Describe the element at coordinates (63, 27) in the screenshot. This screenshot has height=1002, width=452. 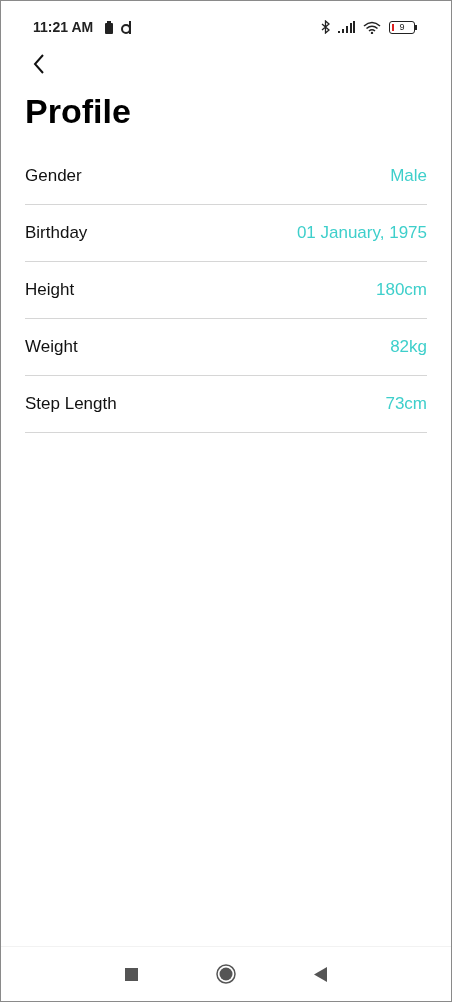
I see `status-time: 11:21 AM` at that location.